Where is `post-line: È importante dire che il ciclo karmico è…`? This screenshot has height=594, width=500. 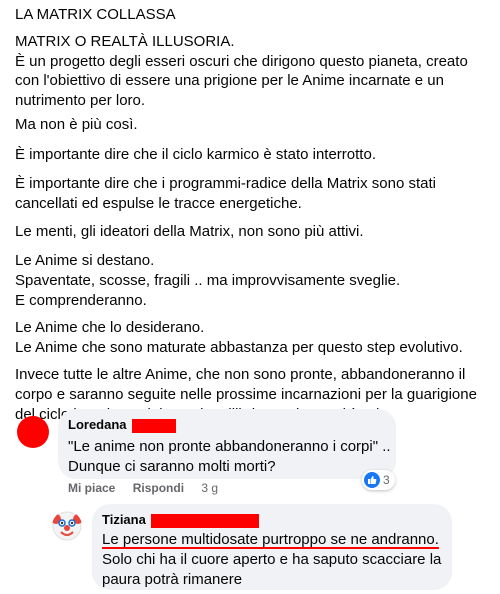 post-line: È importante dire che il ciclo karmico è… is located at coordinates (195, 154).